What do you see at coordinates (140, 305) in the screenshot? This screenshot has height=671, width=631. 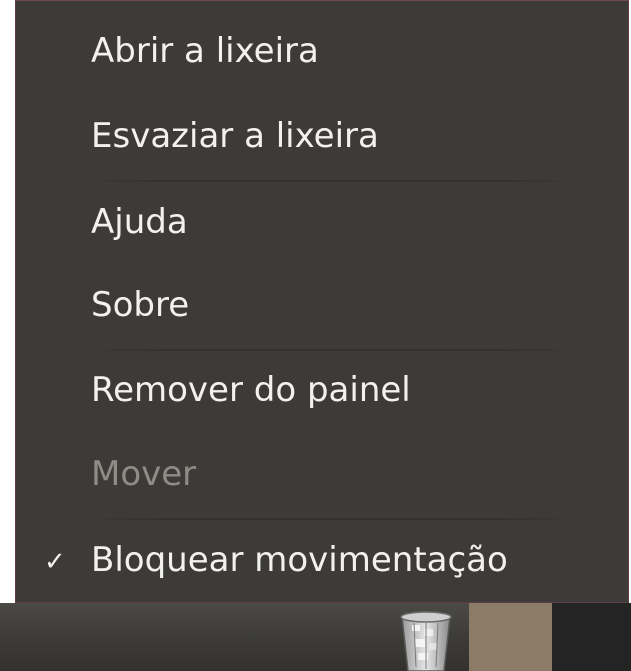 I see `menu-item-label: Sobre` at bounding box center [140, 305].